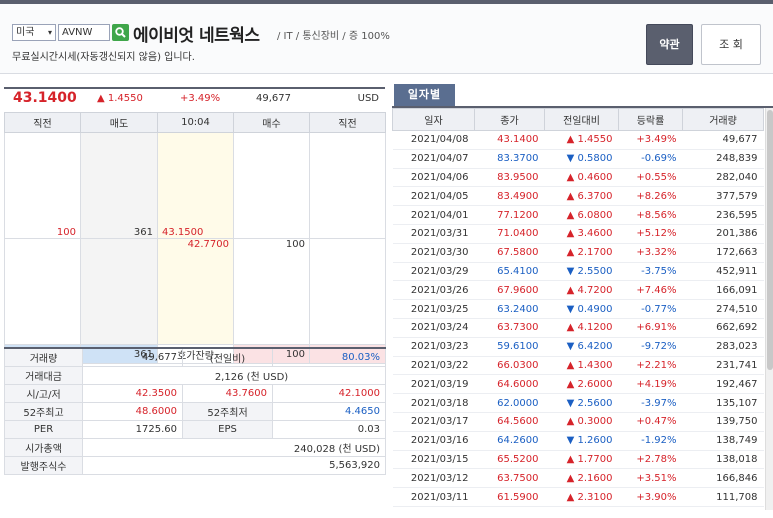 The width and height of the screenshot is (773, 518). I want to click on daily-rate: +4.19%, so click(650, 384).